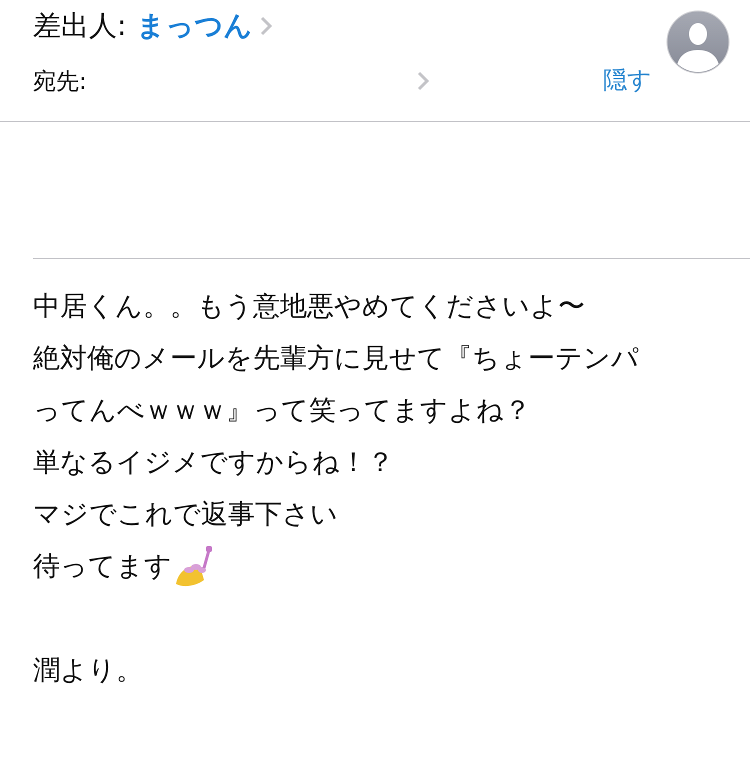  I want to click on message-line: 単なるイジメですからね！？, so click(214, 463).